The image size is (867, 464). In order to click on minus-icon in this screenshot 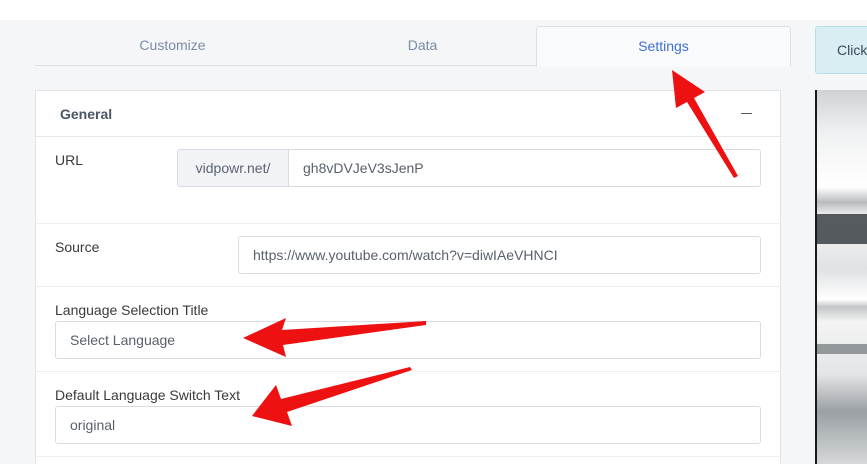, I will do `click(747, 113)`.